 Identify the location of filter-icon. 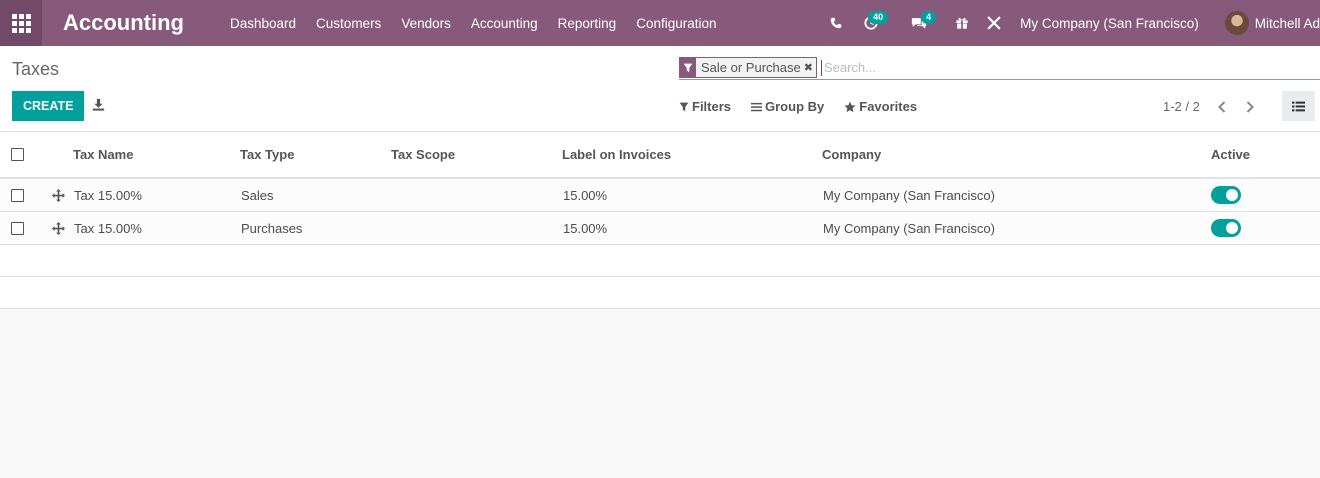
(684, 106).